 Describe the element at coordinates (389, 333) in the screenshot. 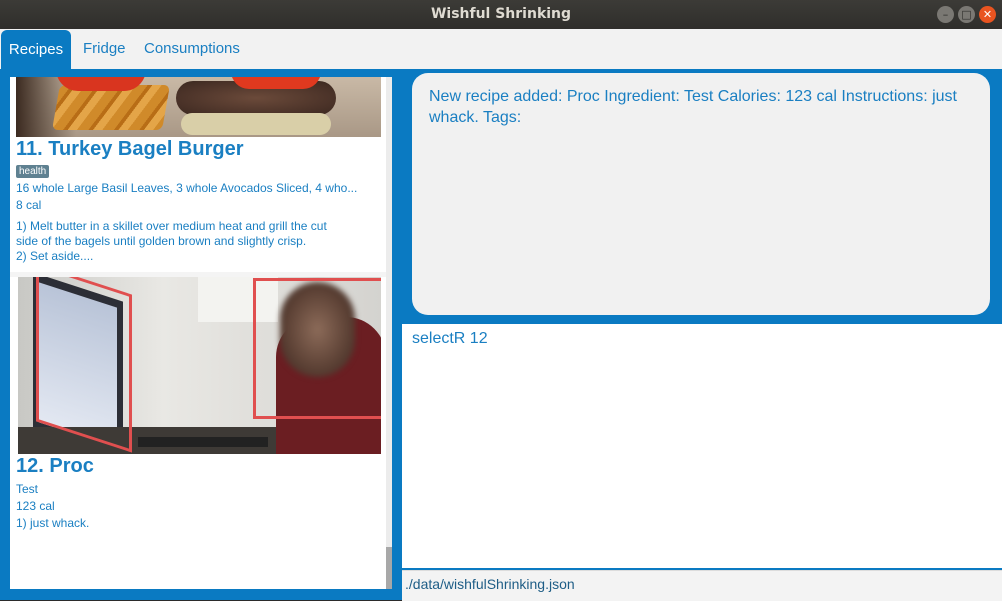

I see `scrollbar` at that location.